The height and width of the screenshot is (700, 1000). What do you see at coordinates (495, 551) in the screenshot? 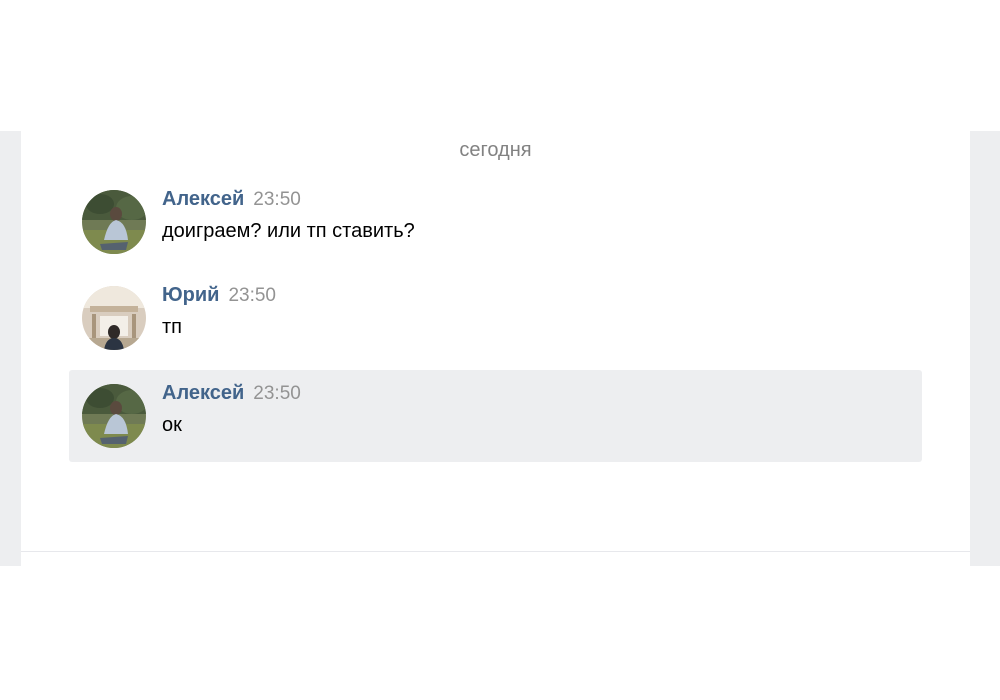
I see `divider` at bounding box center [495, 551].